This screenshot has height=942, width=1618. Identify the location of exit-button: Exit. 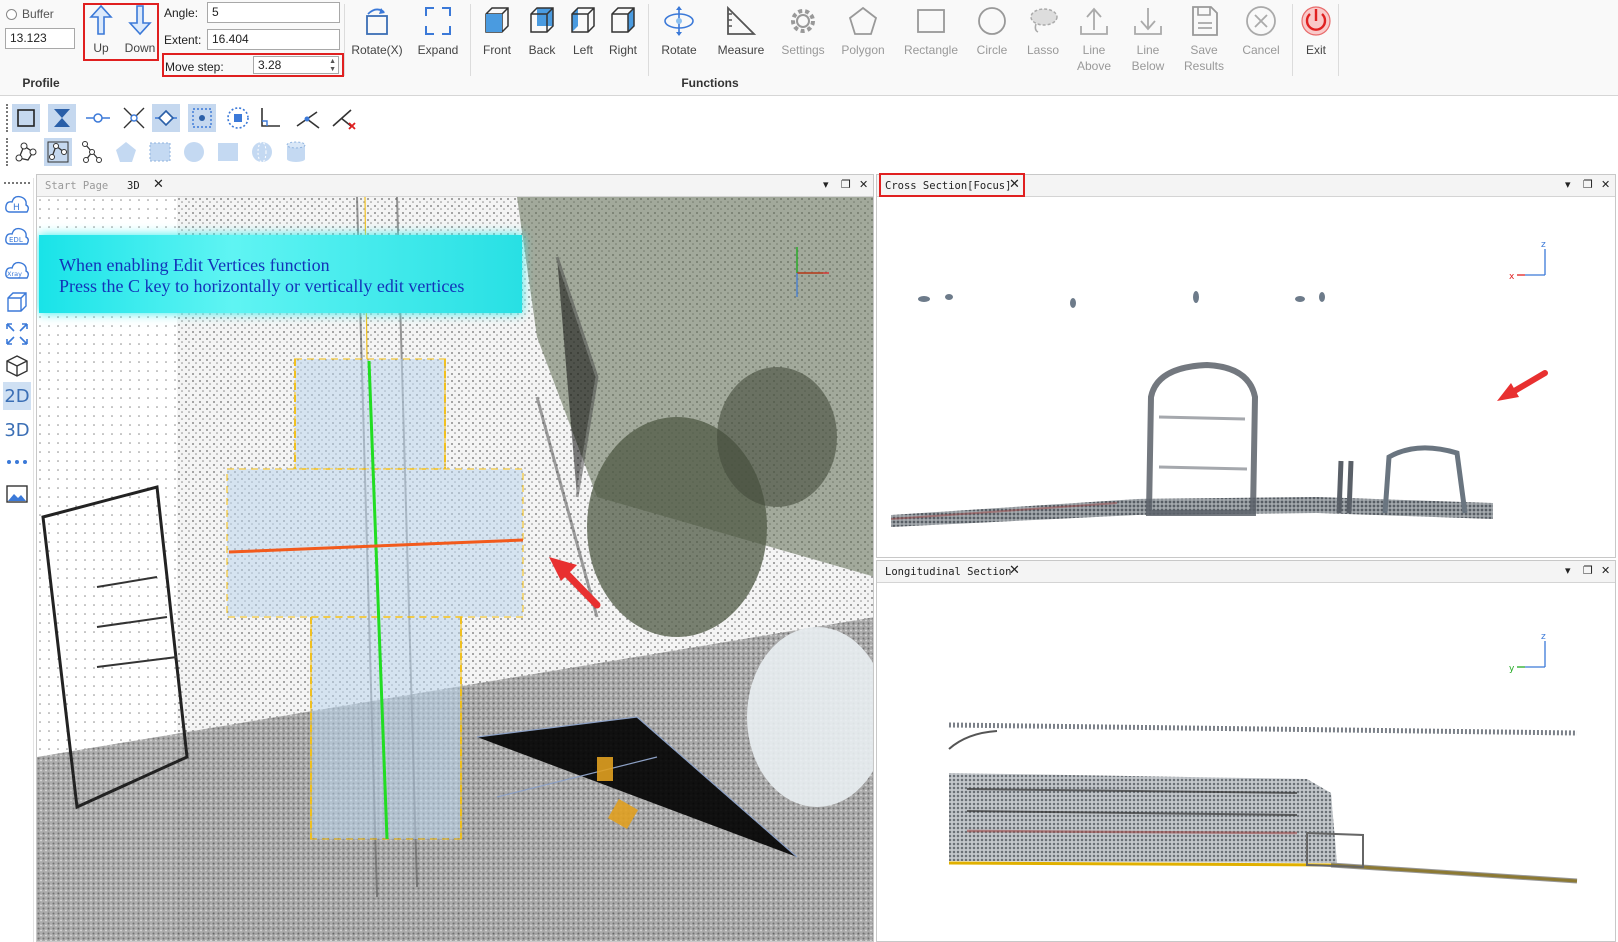
(1316, 39).